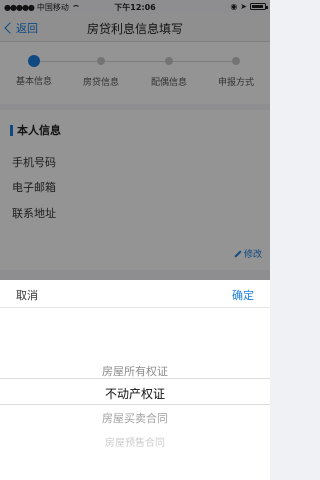  Describe the element at coordinates (27, 295) in the screenshot. I see `cancel-button: 取消` at that location.